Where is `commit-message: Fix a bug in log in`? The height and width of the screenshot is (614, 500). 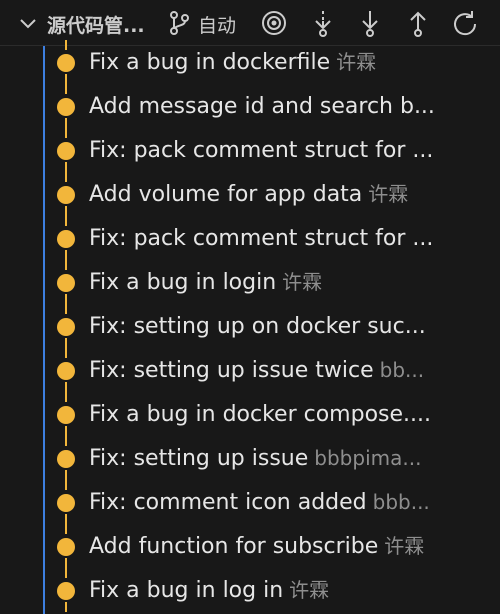
commit-message: Fix a bug in log in is located at coordinates (186, 590).